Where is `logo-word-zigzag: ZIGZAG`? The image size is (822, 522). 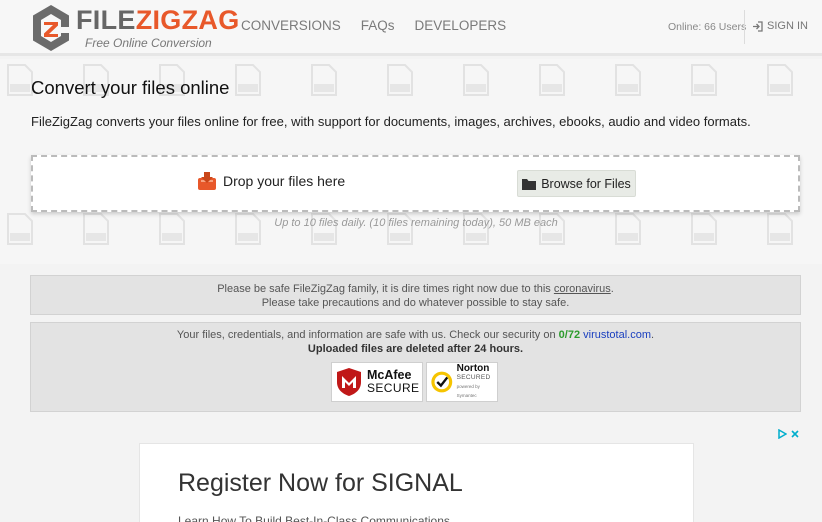 logo-word-zigzag: ZIGZAG is located at coordinates (187, 20).